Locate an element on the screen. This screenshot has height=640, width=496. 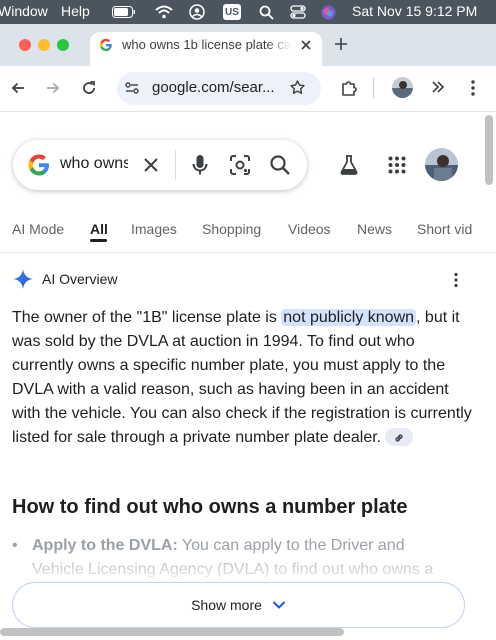
vertical-scrollbar is located at coordinates (489, 150).